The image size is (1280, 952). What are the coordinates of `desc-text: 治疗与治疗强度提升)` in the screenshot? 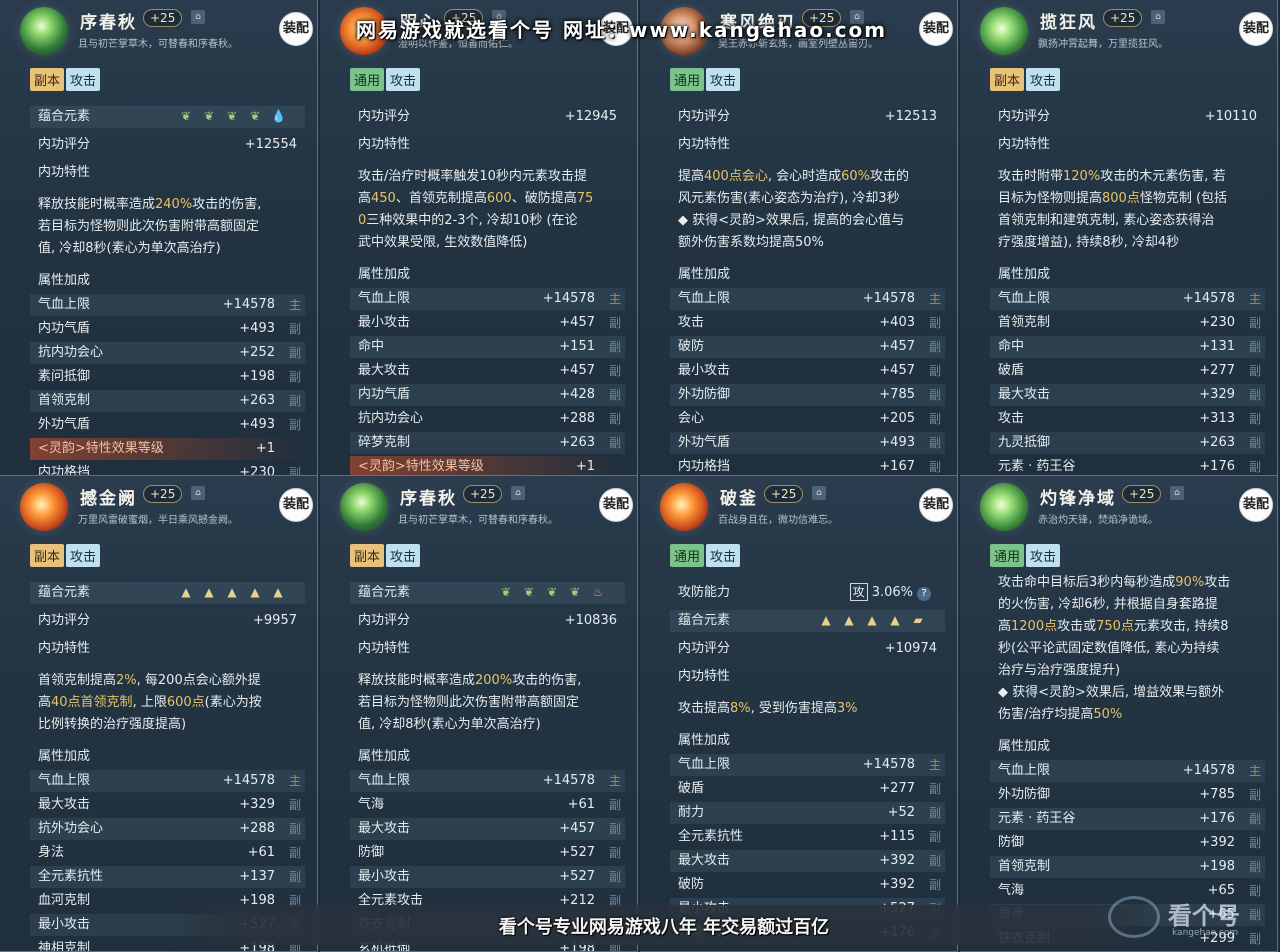 It's located at (1059, 670).